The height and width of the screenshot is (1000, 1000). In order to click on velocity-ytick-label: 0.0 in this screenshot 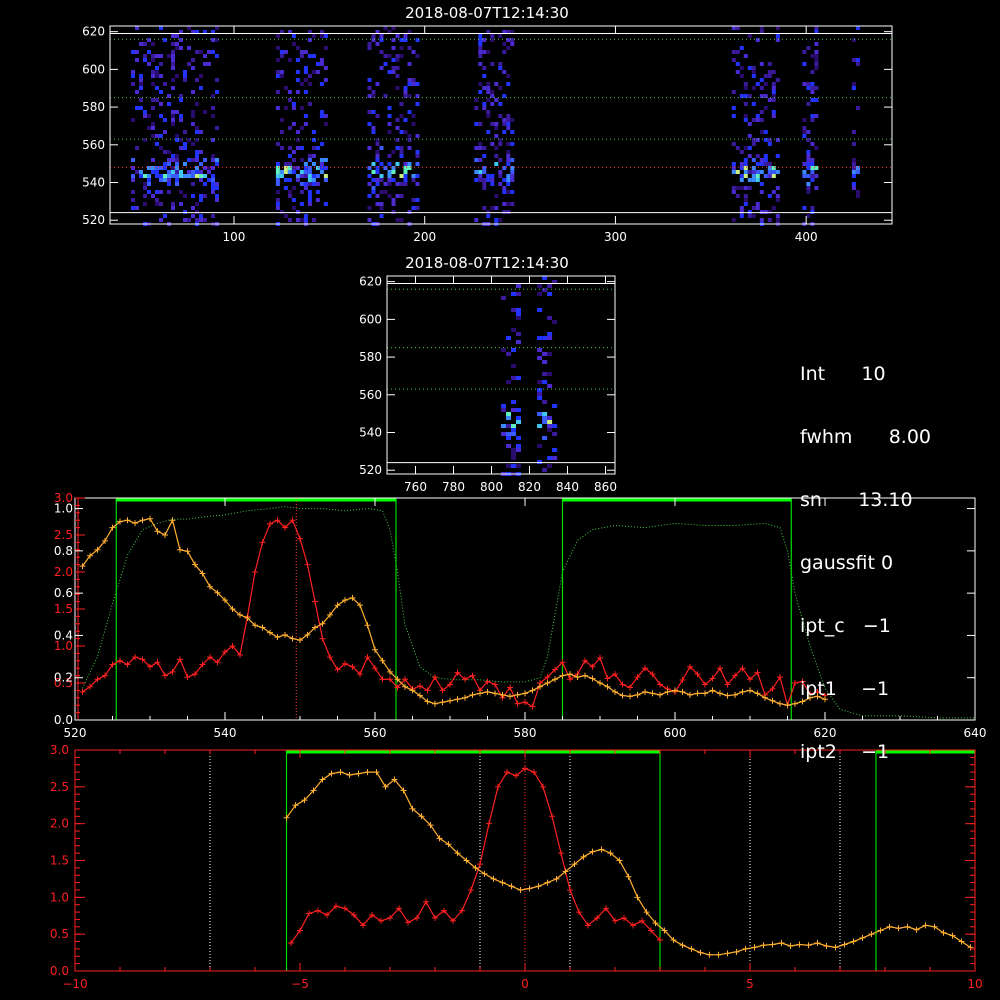, I will do `click(59, 971)`.